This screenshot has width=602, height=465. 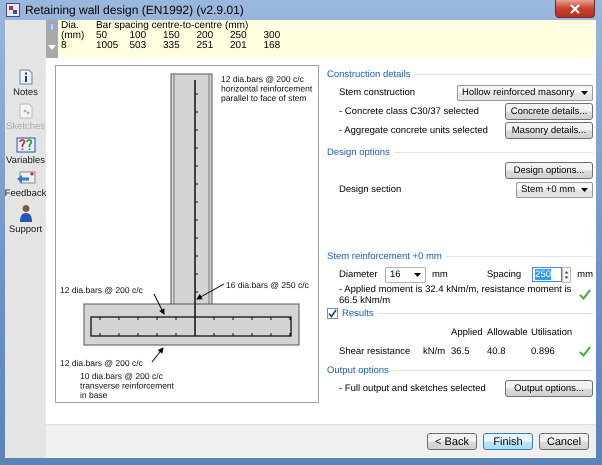 I want to click on window-title: Retaining wall design (EN1992) (v2.9.01), so click(x=134, y=10).